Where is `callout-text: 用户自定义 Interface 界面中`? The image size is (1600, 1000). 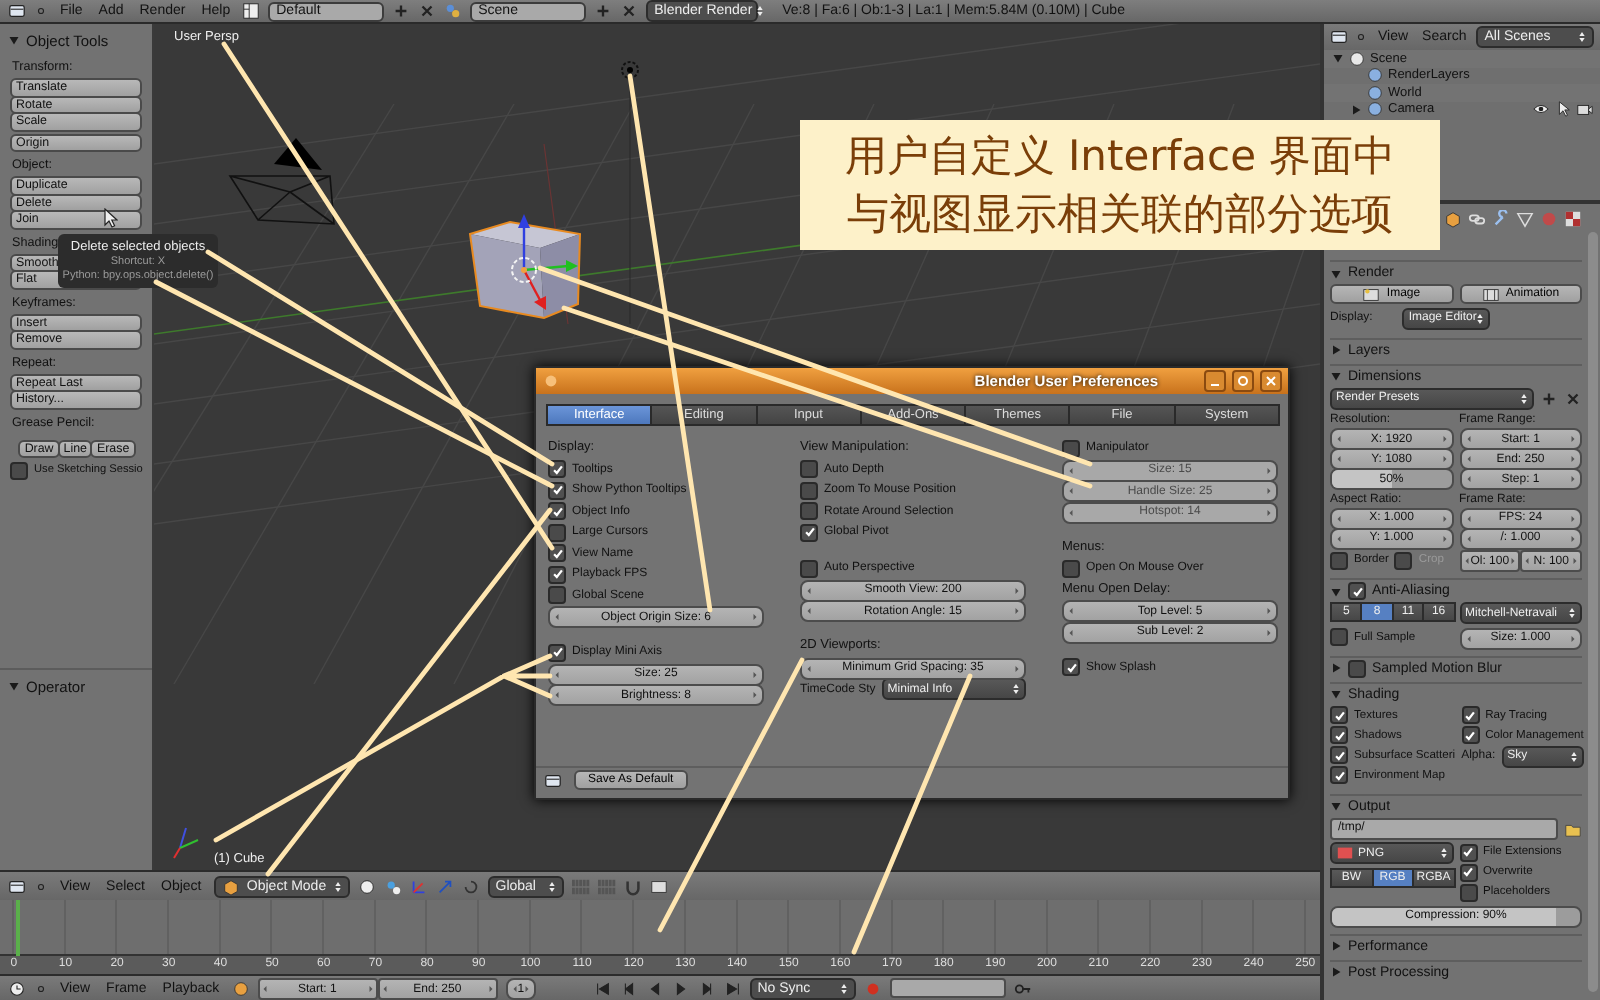
callout-text: 用户自定义 Interface 界面中 is located at coordinates (1120, 156).